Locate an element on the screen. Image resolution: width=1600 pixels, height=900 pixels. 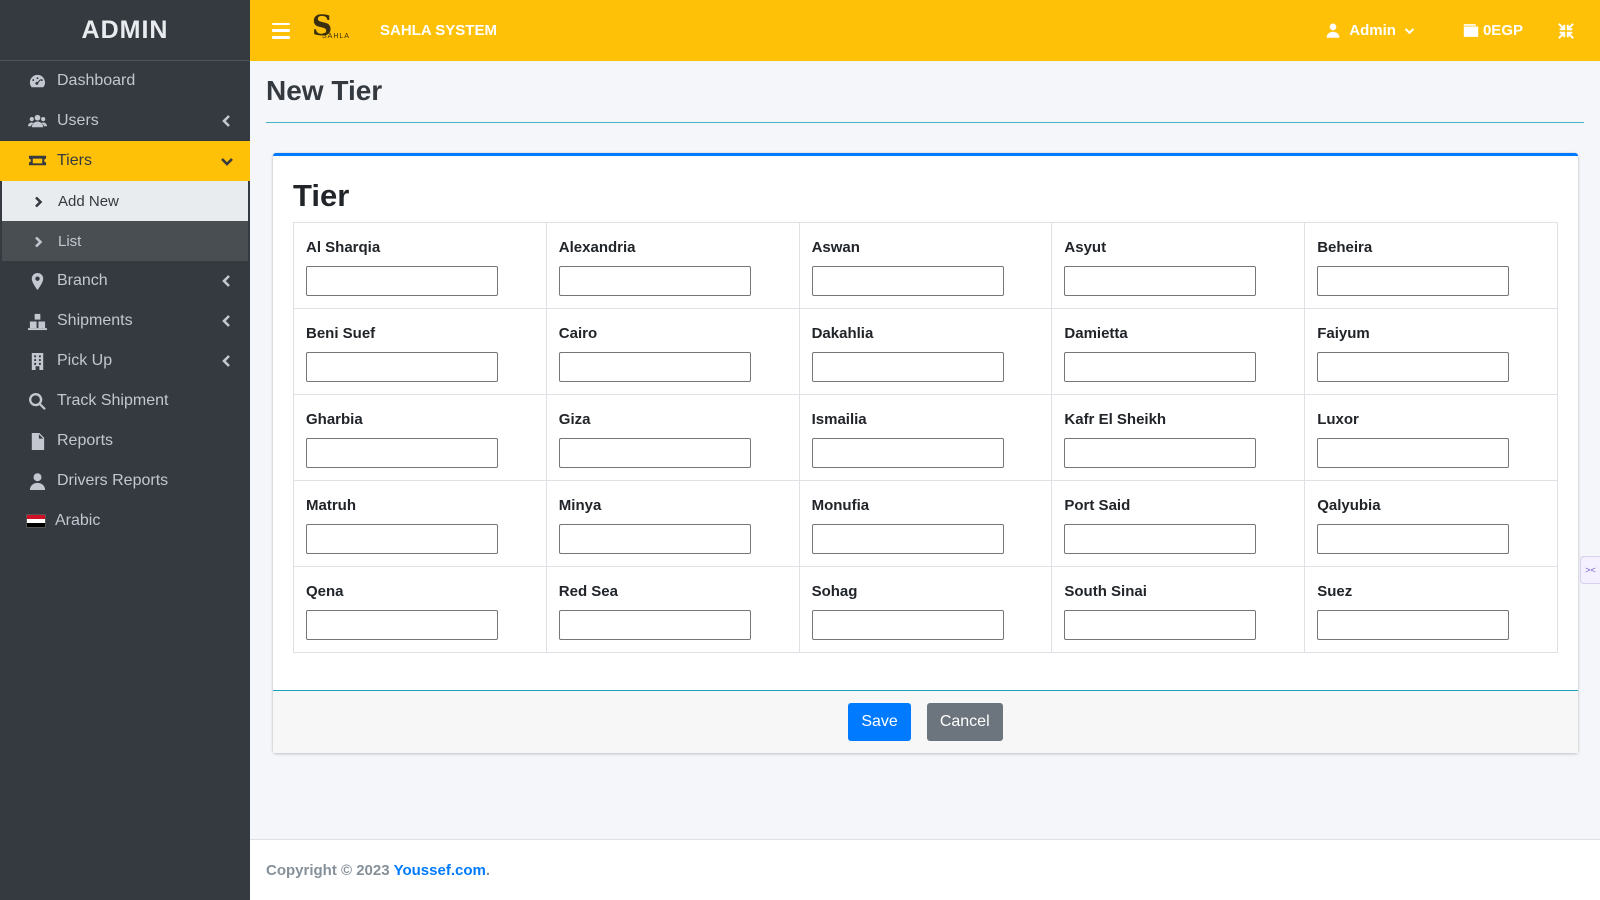
form-cell: Cairo is located at coordinates (672, 351).